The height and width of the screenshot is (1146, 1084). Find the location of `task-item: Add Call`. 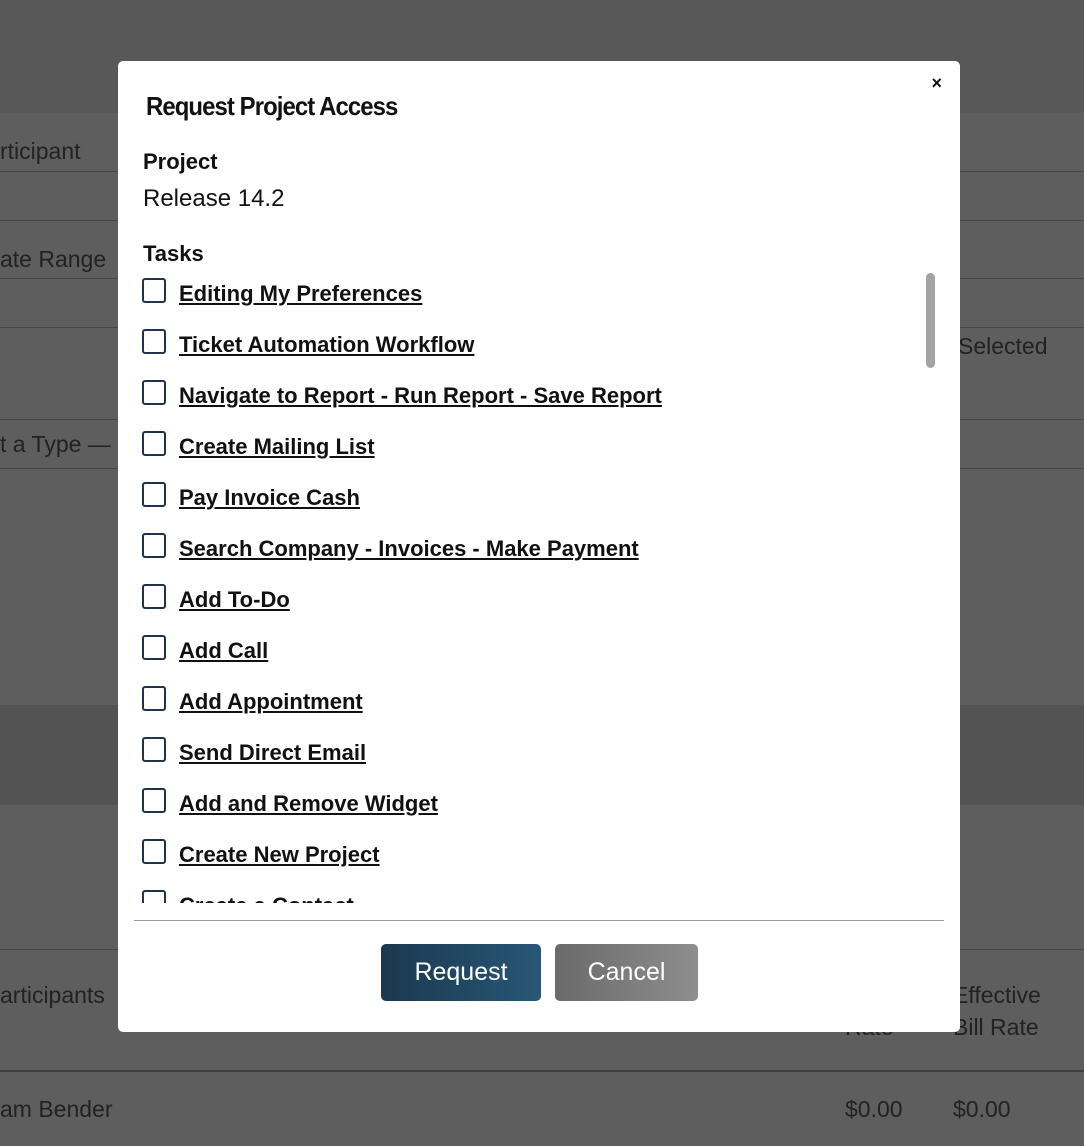

task-item: Add Call is located at coordinates (542, 655).